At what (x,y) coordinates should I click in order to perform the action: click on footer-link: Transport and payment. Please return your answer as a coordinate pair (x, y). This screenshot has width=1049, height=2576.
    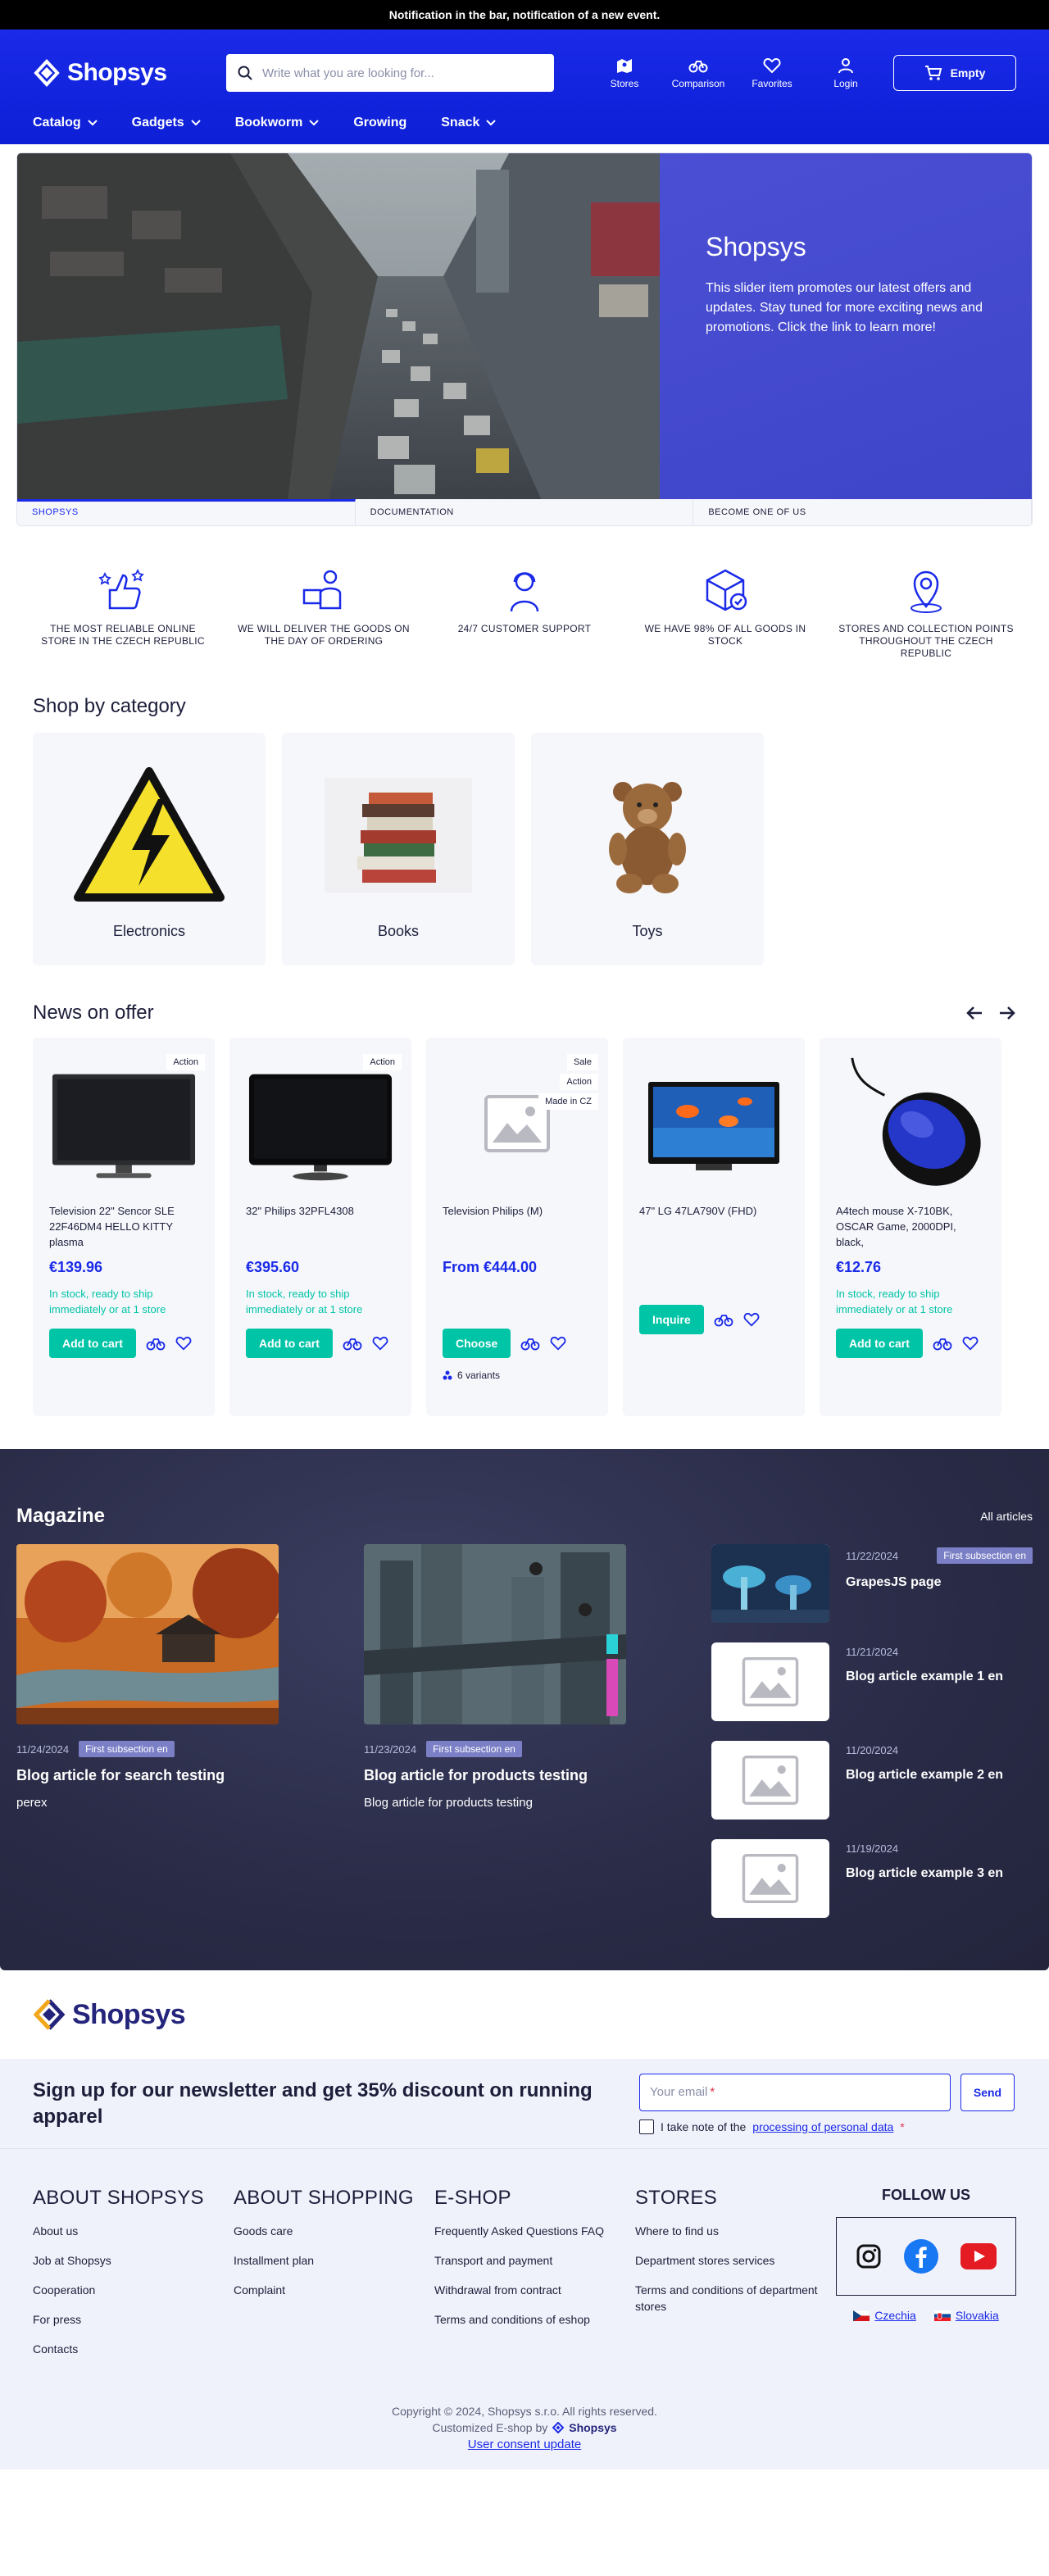
    Looking at the image, I should click on (534, 2260).